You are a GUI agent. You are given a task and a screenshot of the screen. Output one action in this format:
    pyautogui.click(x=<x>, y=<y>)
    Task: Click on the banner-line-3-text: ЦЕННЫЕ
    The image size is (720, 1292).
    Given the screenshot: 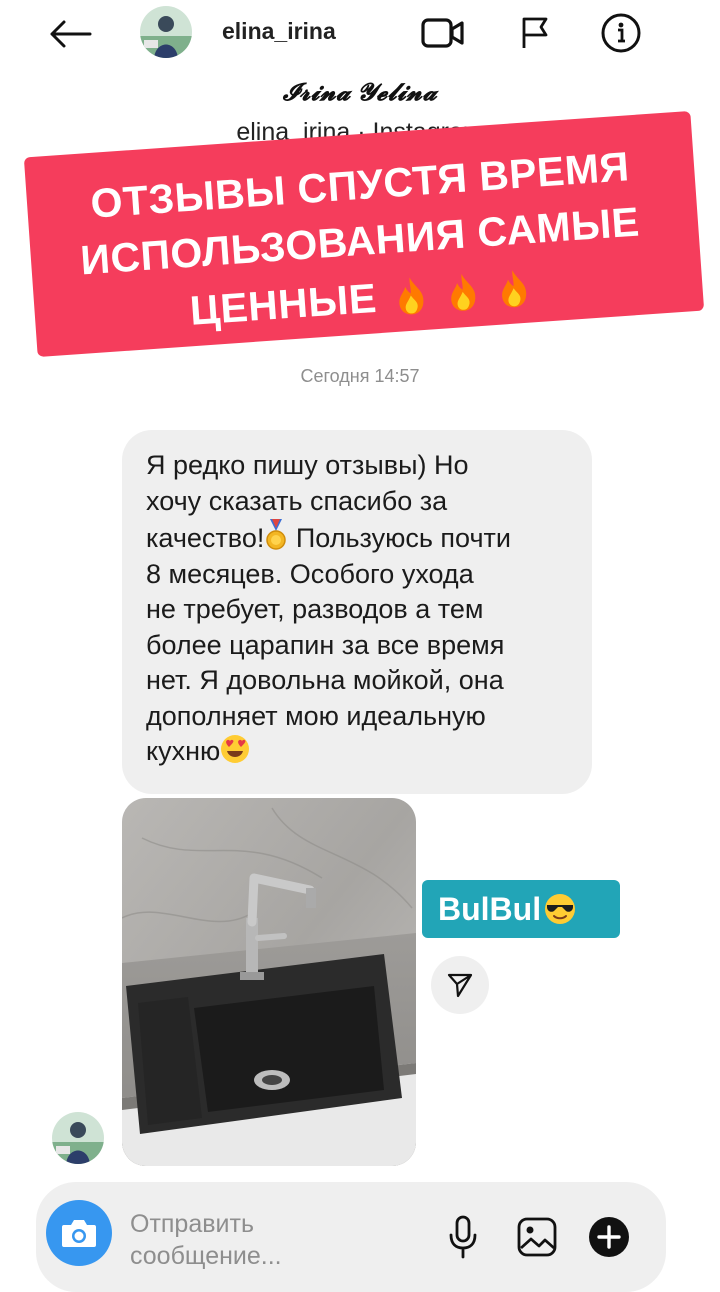 What is the action you would take?
    pyautogui.click(x=283, y=304)
    